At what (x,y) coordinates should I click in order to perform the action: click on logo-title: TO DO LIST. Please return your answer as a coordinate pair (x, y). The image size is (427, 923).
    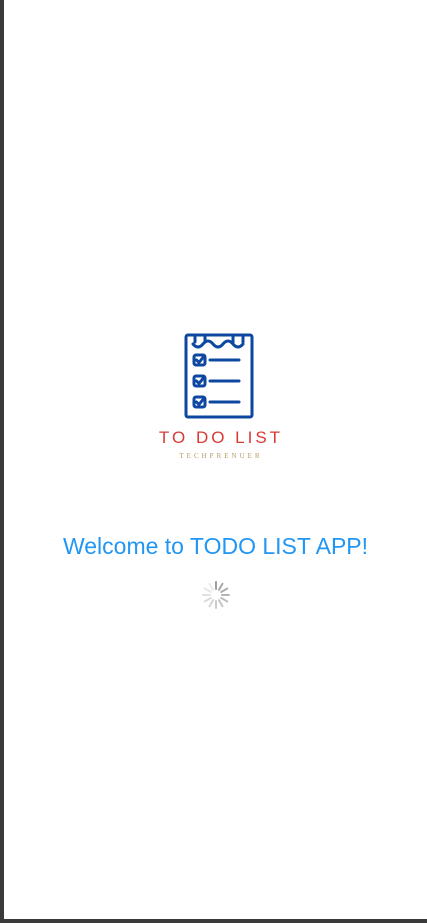
    Looking at the image, I should click on (221, 437).